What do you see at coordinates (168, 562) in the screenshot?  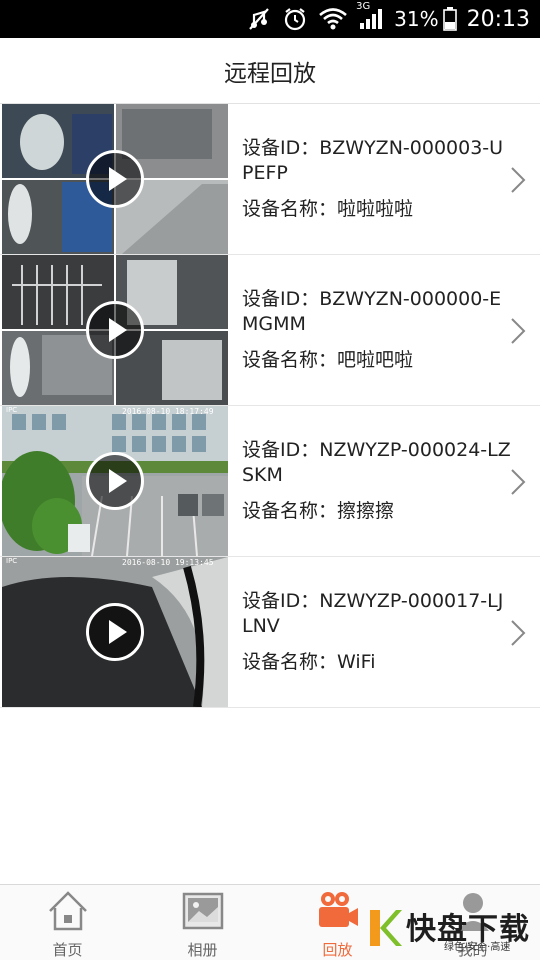 I see `video-timestamp: 2016-08-10 19:13:45` at bounding box center [168, 562].